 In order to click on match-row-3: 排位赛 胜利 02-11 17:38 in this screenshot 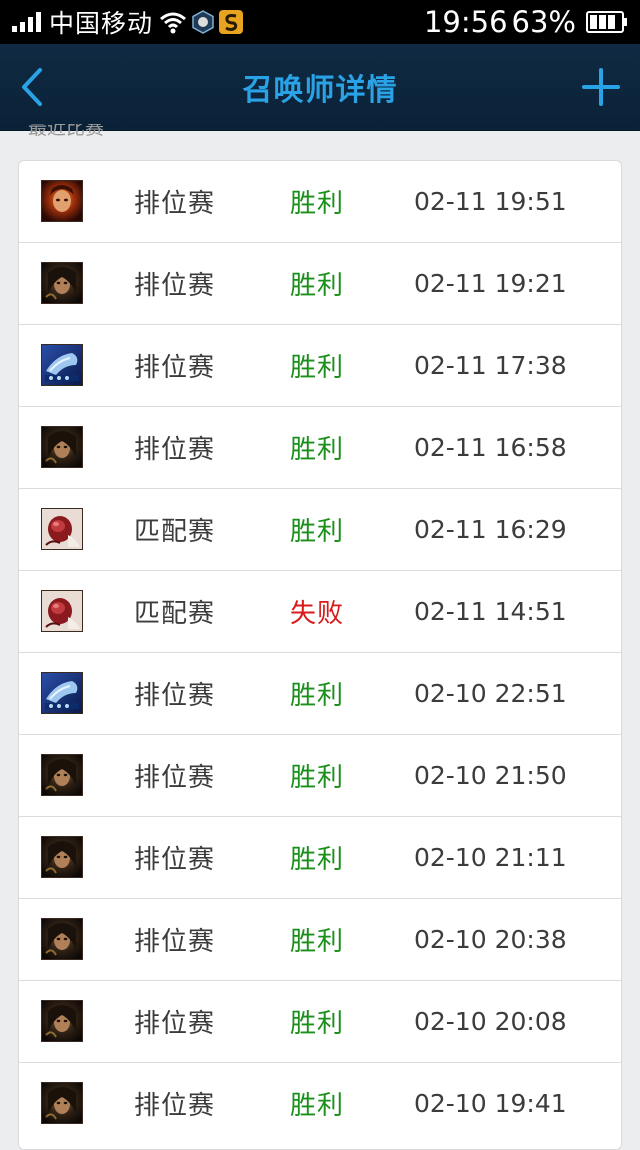, I will do `click(320, 366)`.